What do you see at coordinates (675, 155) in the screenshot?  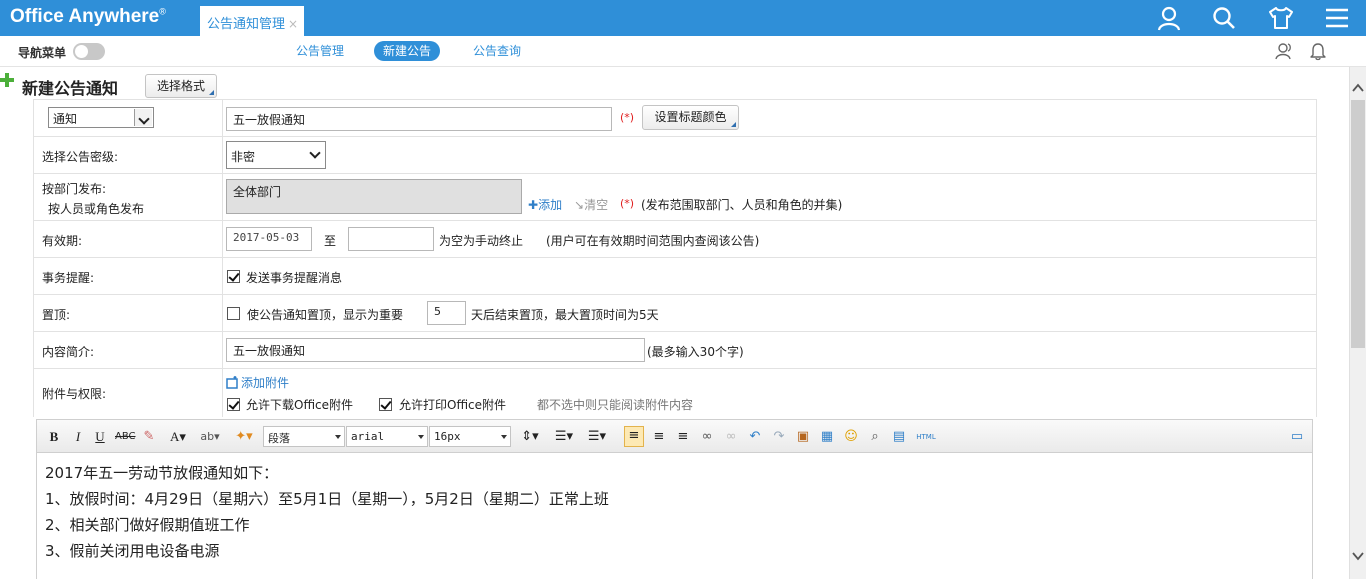 I see `secrecy-row: 选择公告密级: 非密` at bounding box center [675, 155].